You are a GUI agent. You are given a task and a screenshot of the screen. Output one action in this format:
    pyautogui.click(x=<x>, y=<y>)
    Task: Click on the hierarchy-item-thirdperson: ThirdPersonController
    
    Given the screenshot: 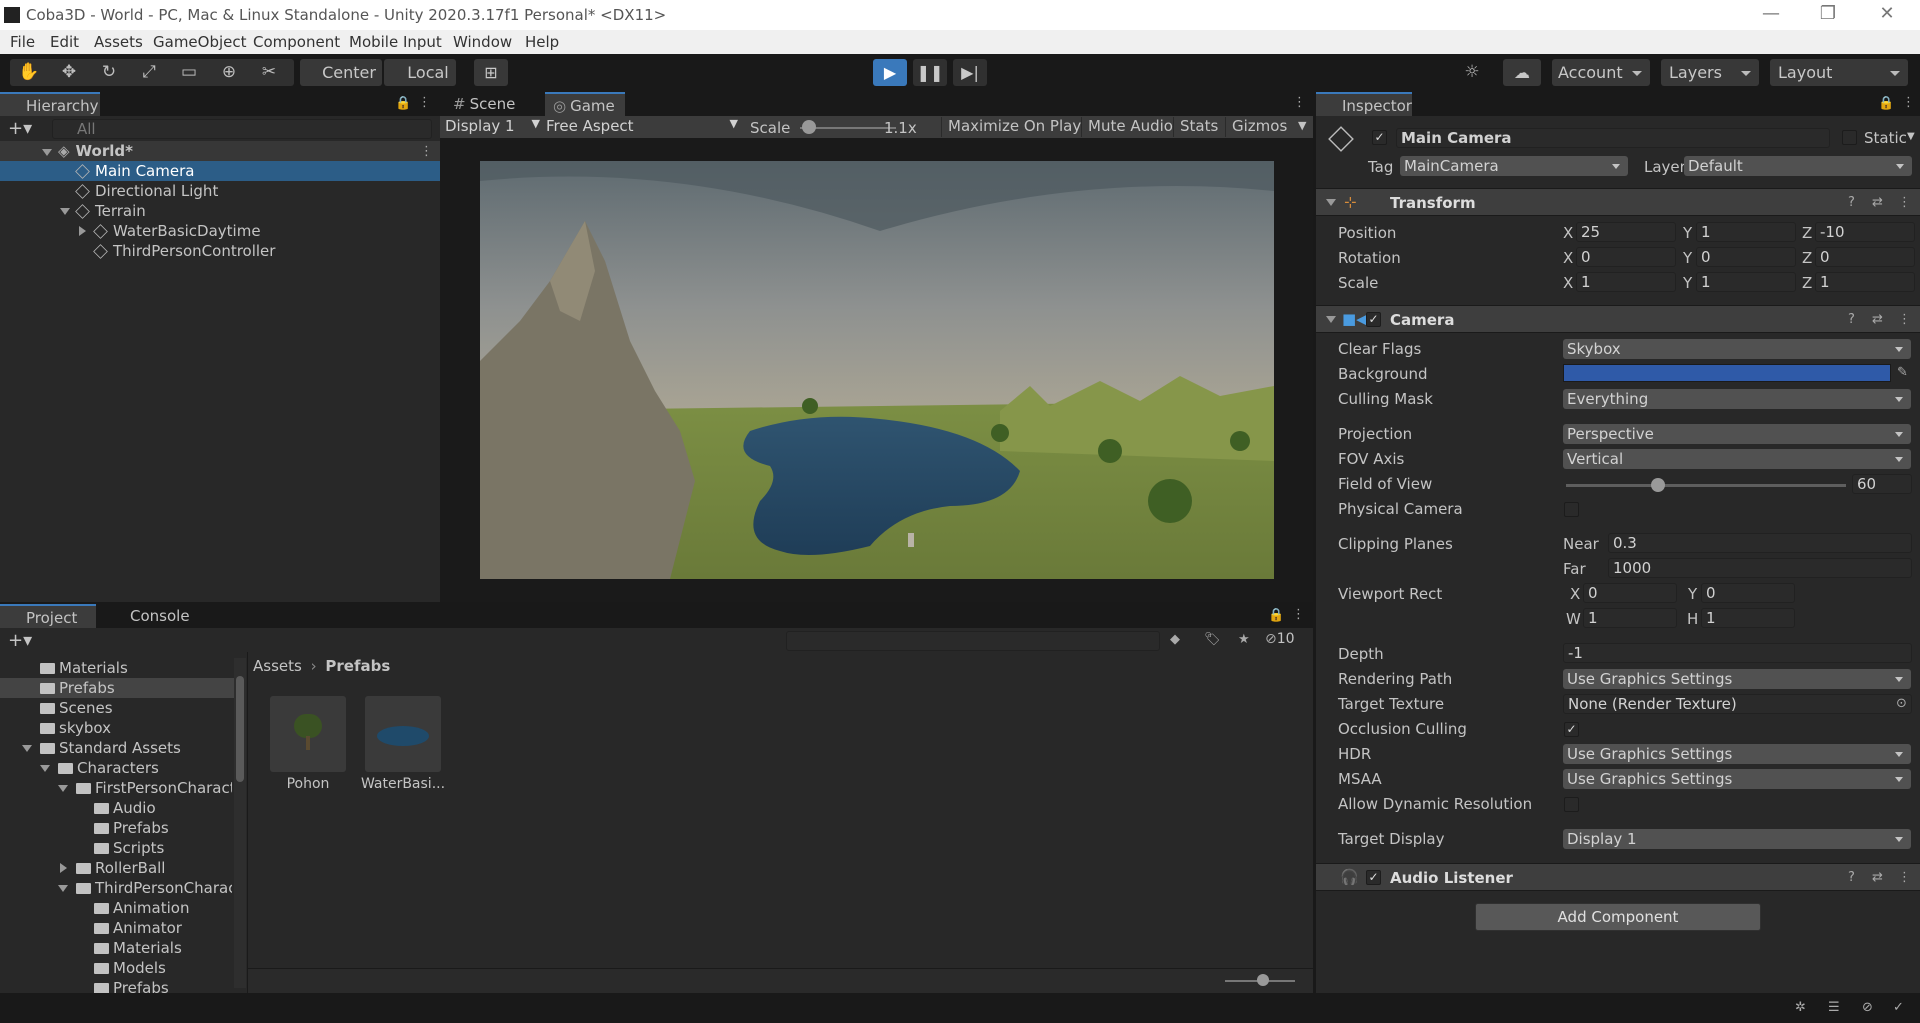 What is the action you would take?
    pyautogui.click(x=184, y=251)
    